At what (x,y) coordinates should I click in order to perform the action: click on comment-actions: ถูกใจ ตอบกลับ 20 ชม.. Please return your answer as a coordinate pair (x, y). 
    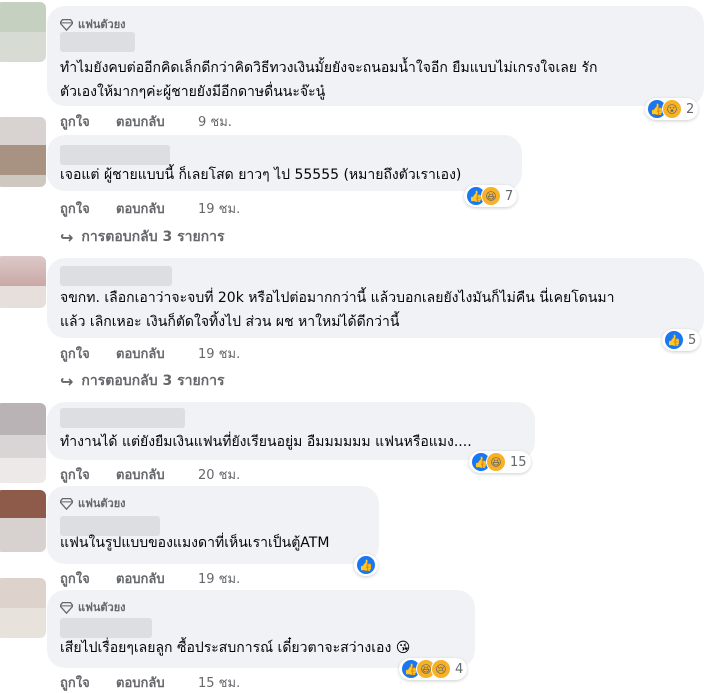
    Looking at the image, I should click on (150, 474).